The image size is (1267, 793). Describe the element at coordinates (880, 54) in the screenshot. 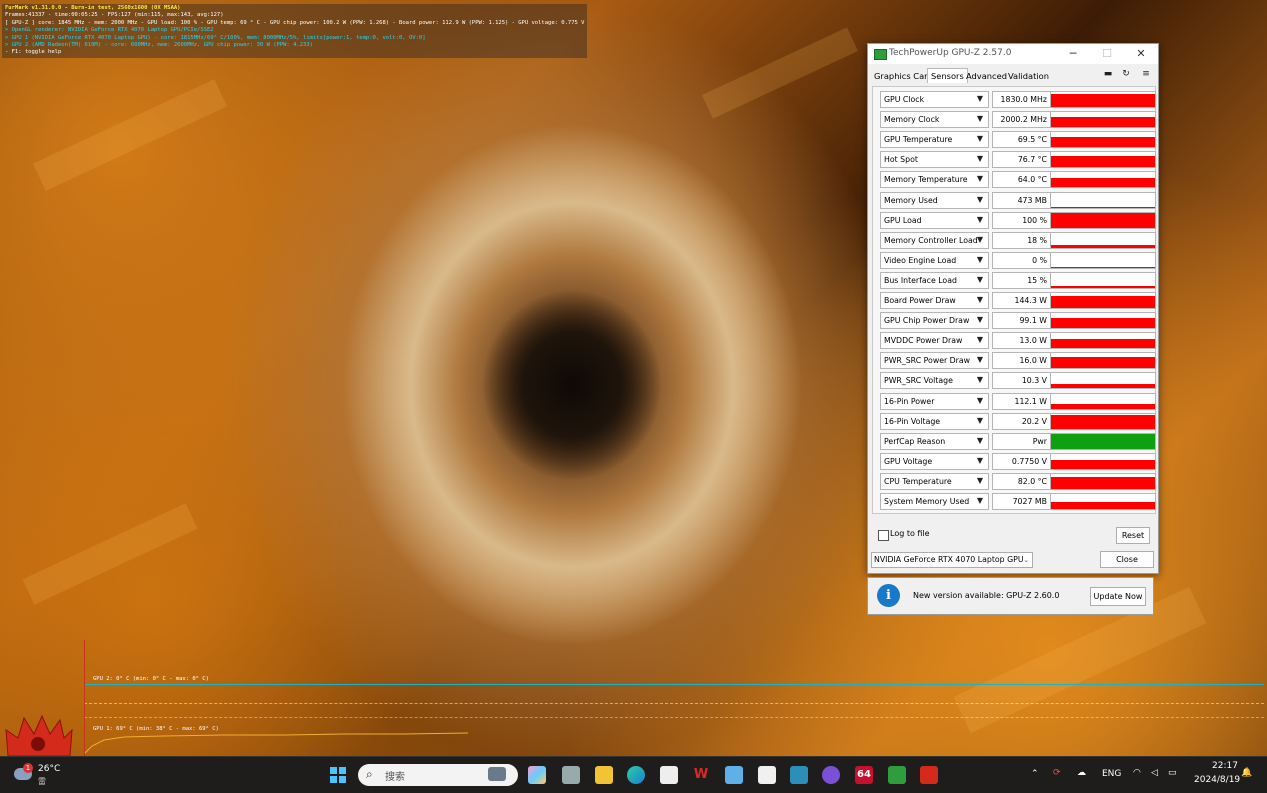

I see `gpuz-app-icon` at that location.